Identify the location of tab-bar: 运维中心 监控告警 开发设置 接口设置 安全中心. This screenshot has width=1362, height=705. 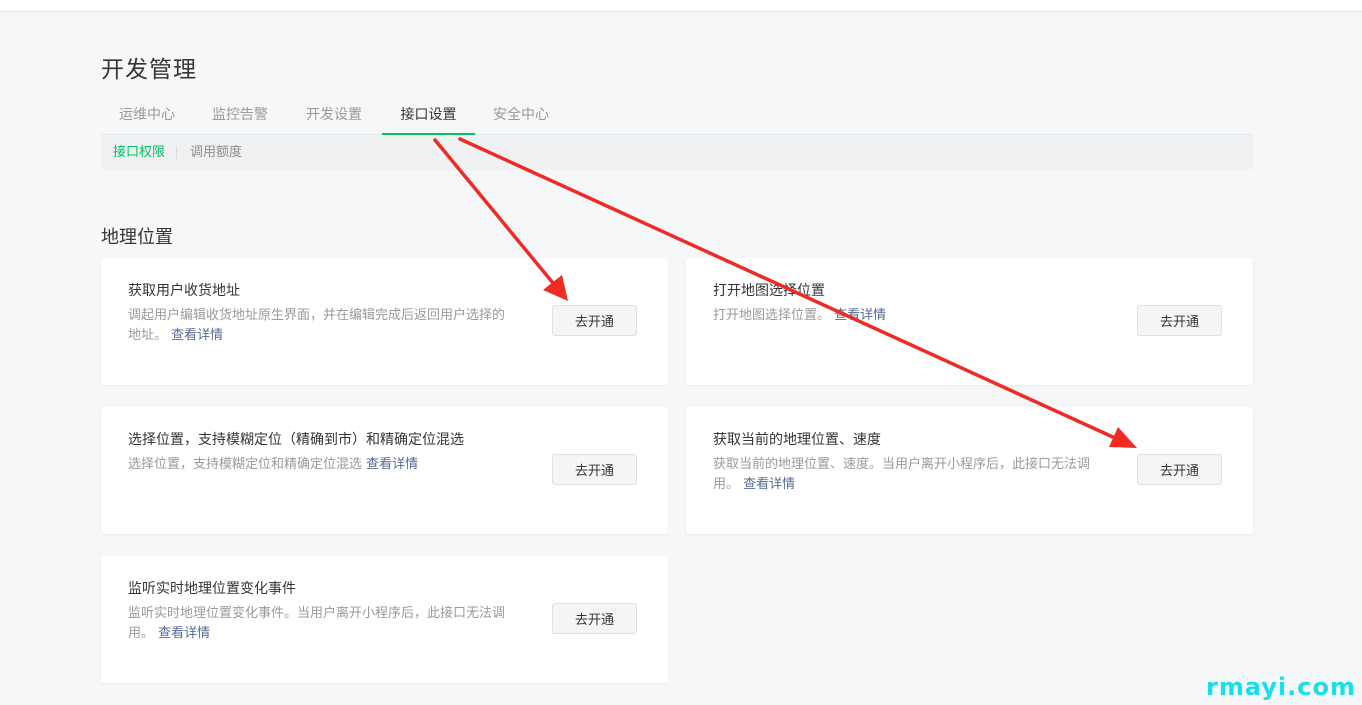
(677, 115).